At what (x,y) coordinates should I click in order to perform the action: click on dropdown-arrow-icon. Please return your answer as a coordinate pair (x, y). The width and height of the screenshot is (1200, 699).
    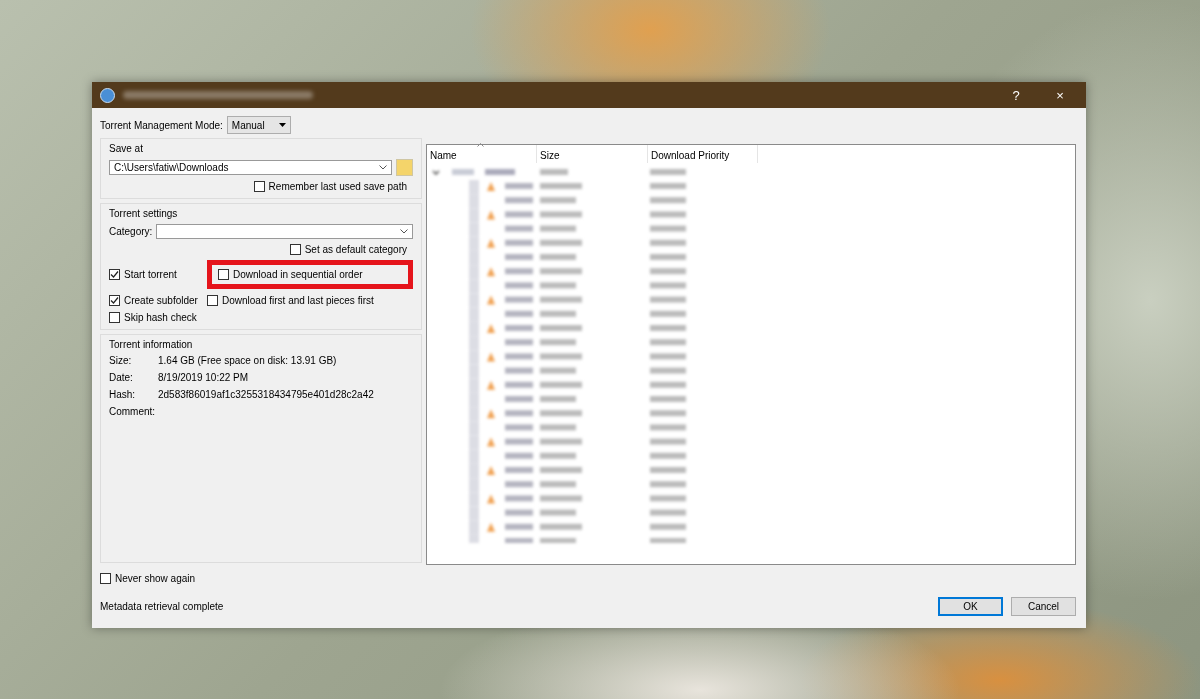
    Looking at the image, I should click on (282, 125).